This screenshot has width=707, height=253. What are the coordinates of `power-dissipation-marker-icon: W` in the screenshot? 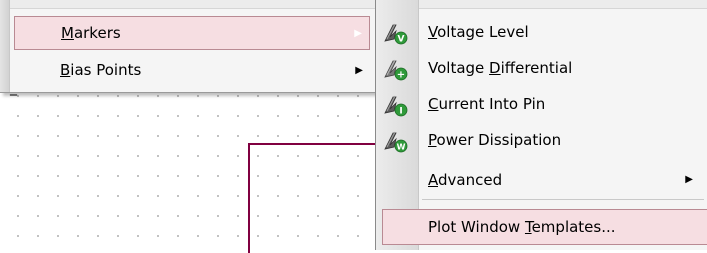 It's located at (396, 142).